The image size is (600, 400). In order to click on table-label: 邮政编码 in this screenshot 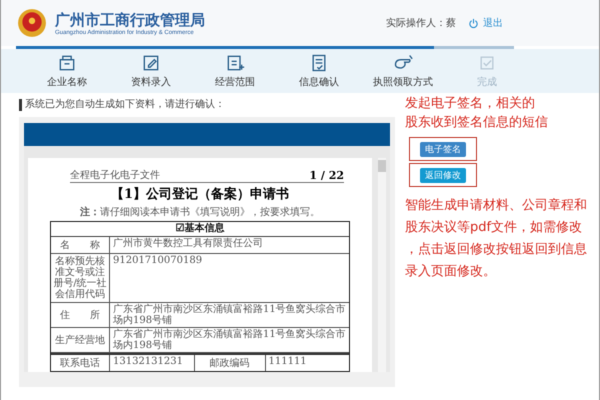, I will do `click(230, 363)`.